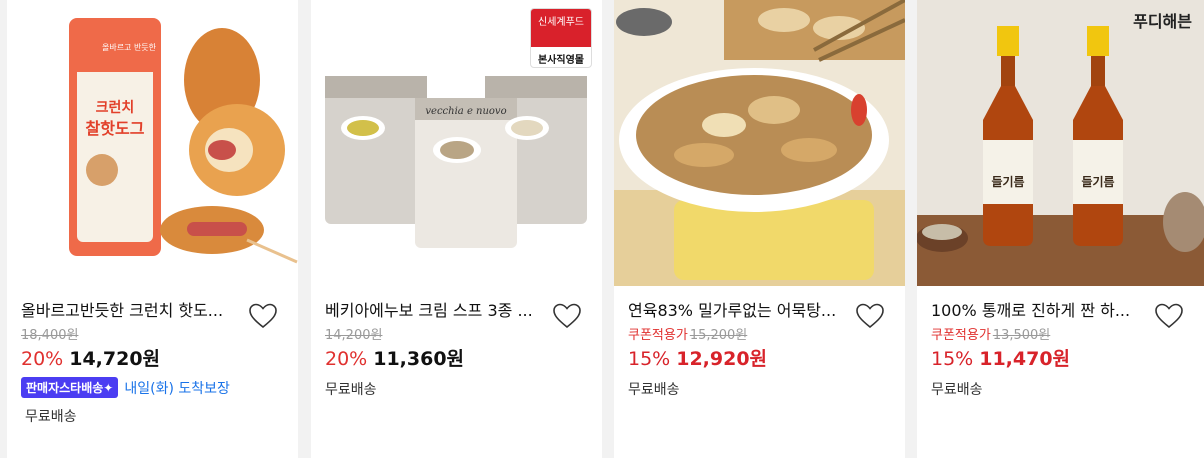 Image resolution: width=1204 pixels, height=458 pixels. Describe the element at coordinates (1162, 21) in the screenshot. I see `foodyhaven-logo: 푸디해븐` at that location.